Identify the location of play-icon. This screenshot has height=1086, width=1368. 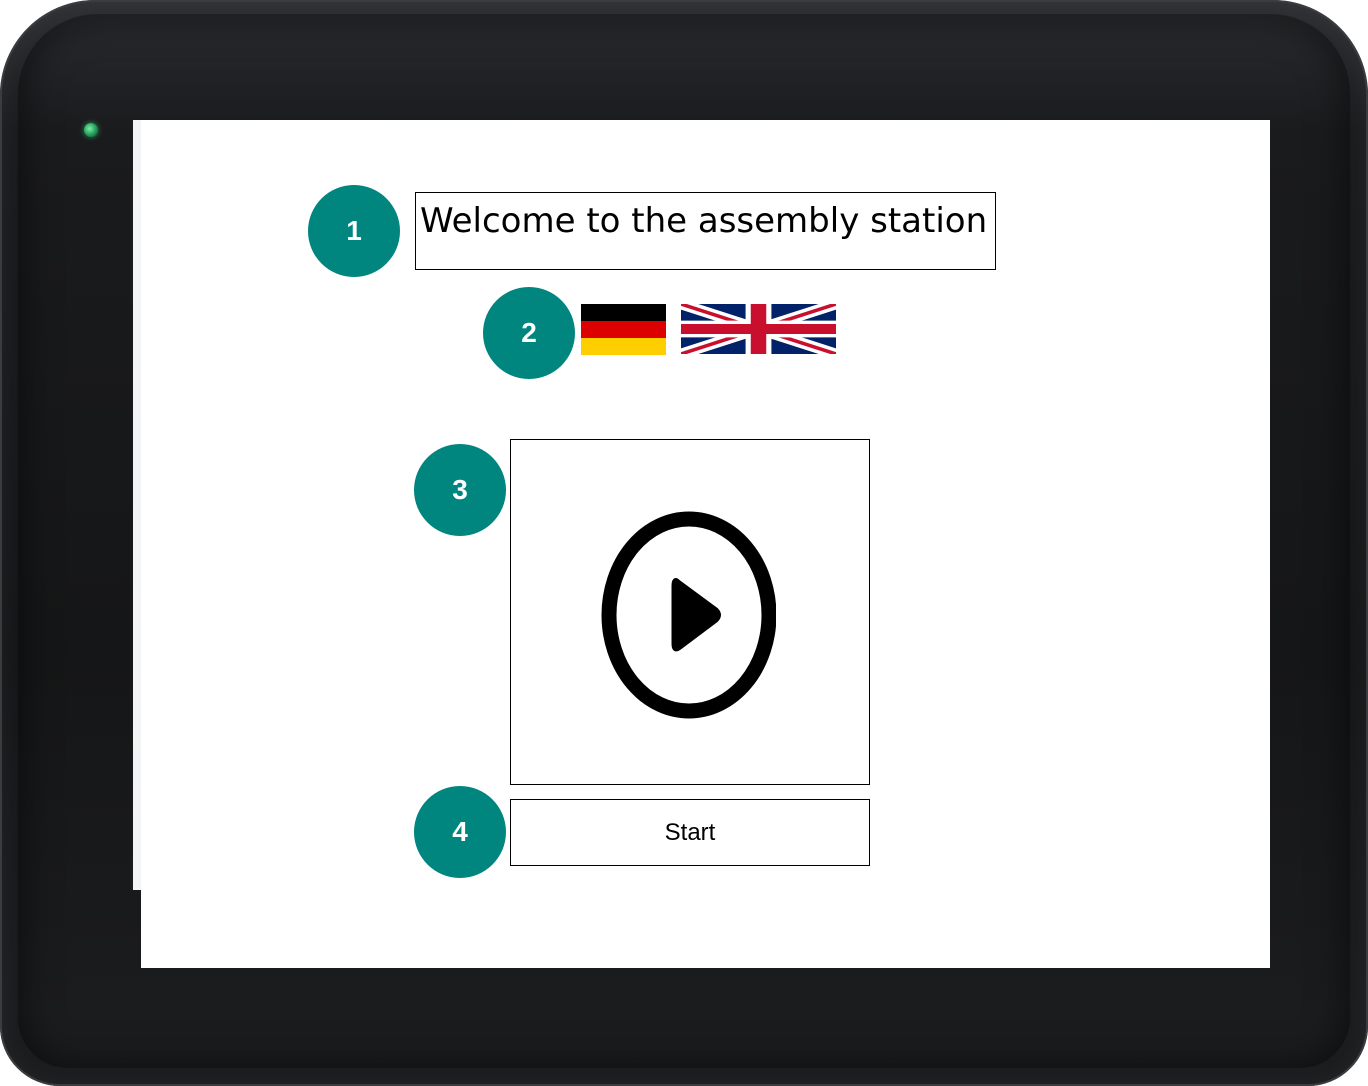
(691, 615).